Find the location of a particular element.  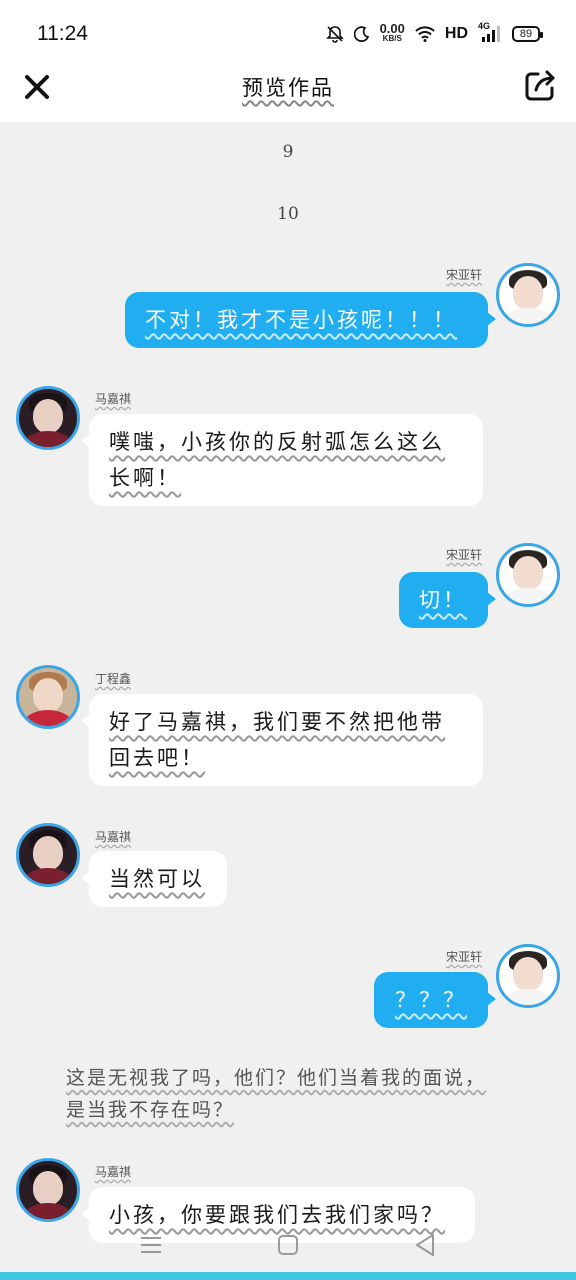

chat-bubble: 不对！我才不是小孩呢！！！ is located at coordinates (310, 320).